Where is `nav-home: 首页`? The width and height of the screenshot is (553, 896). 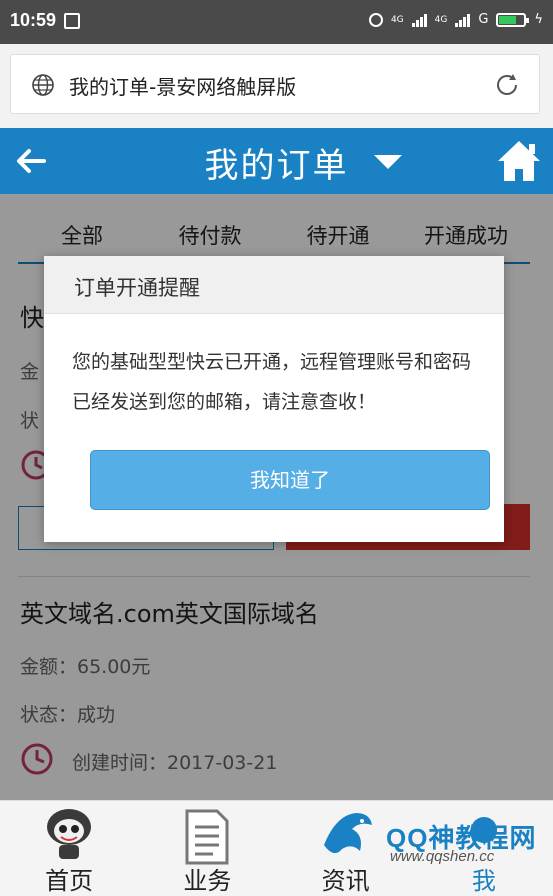
nav-home: 首页 is located at coordinates (69, 848).